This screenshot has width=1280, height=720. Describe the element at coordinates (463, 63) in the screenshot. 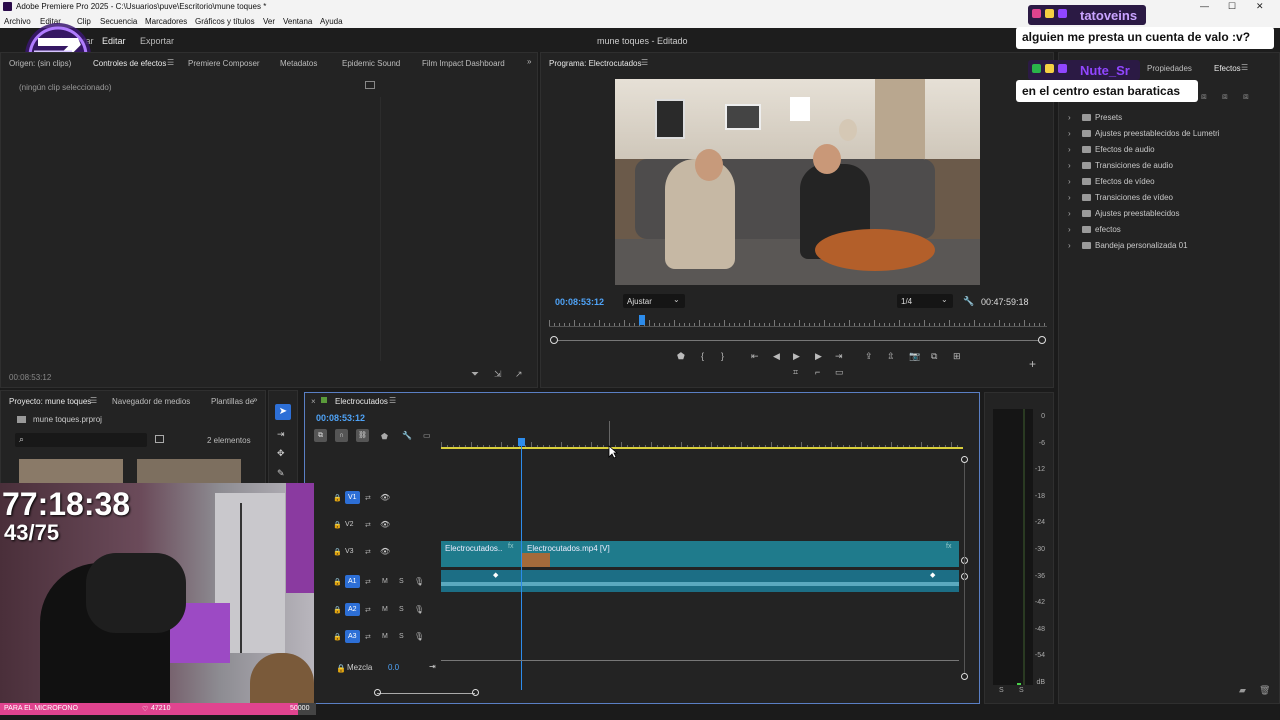

I see `tab-film-impact: Film Impact Dashboard` at that location.